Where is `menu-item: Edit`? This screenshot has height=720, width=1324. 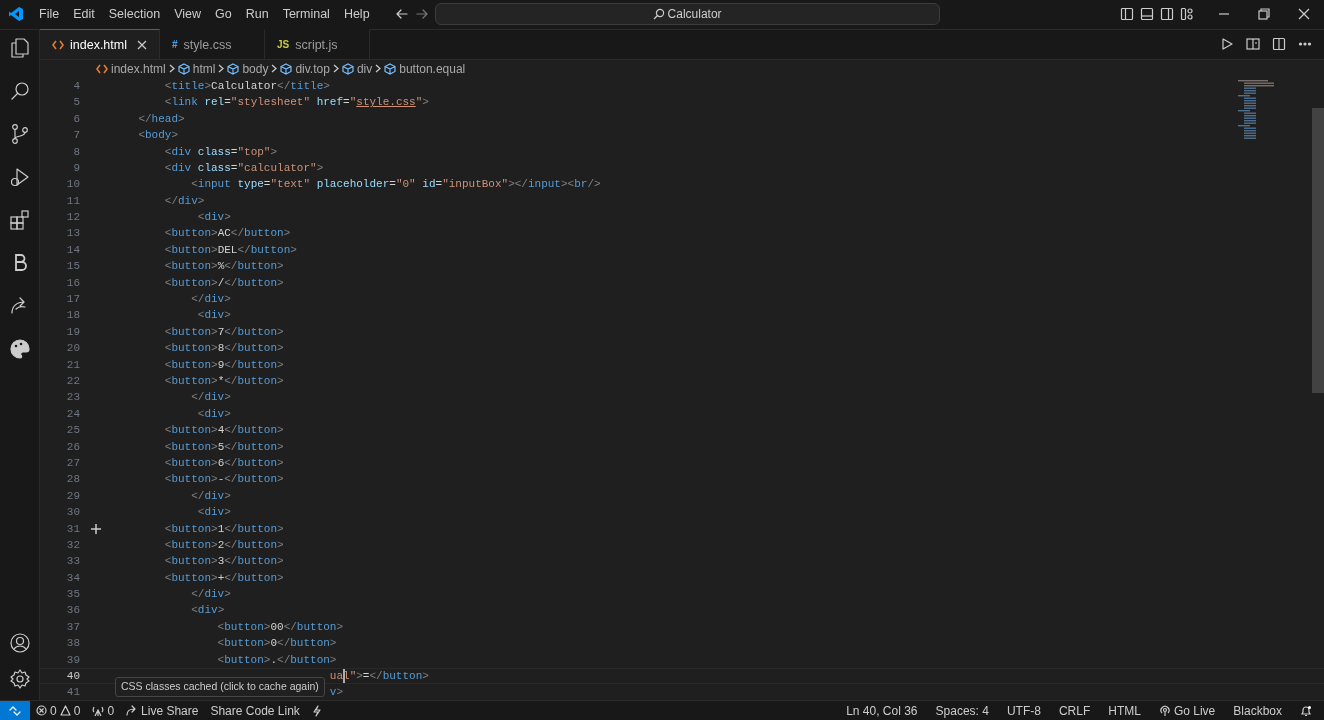
menu-item: Edit is located at coordinates (84, 14).